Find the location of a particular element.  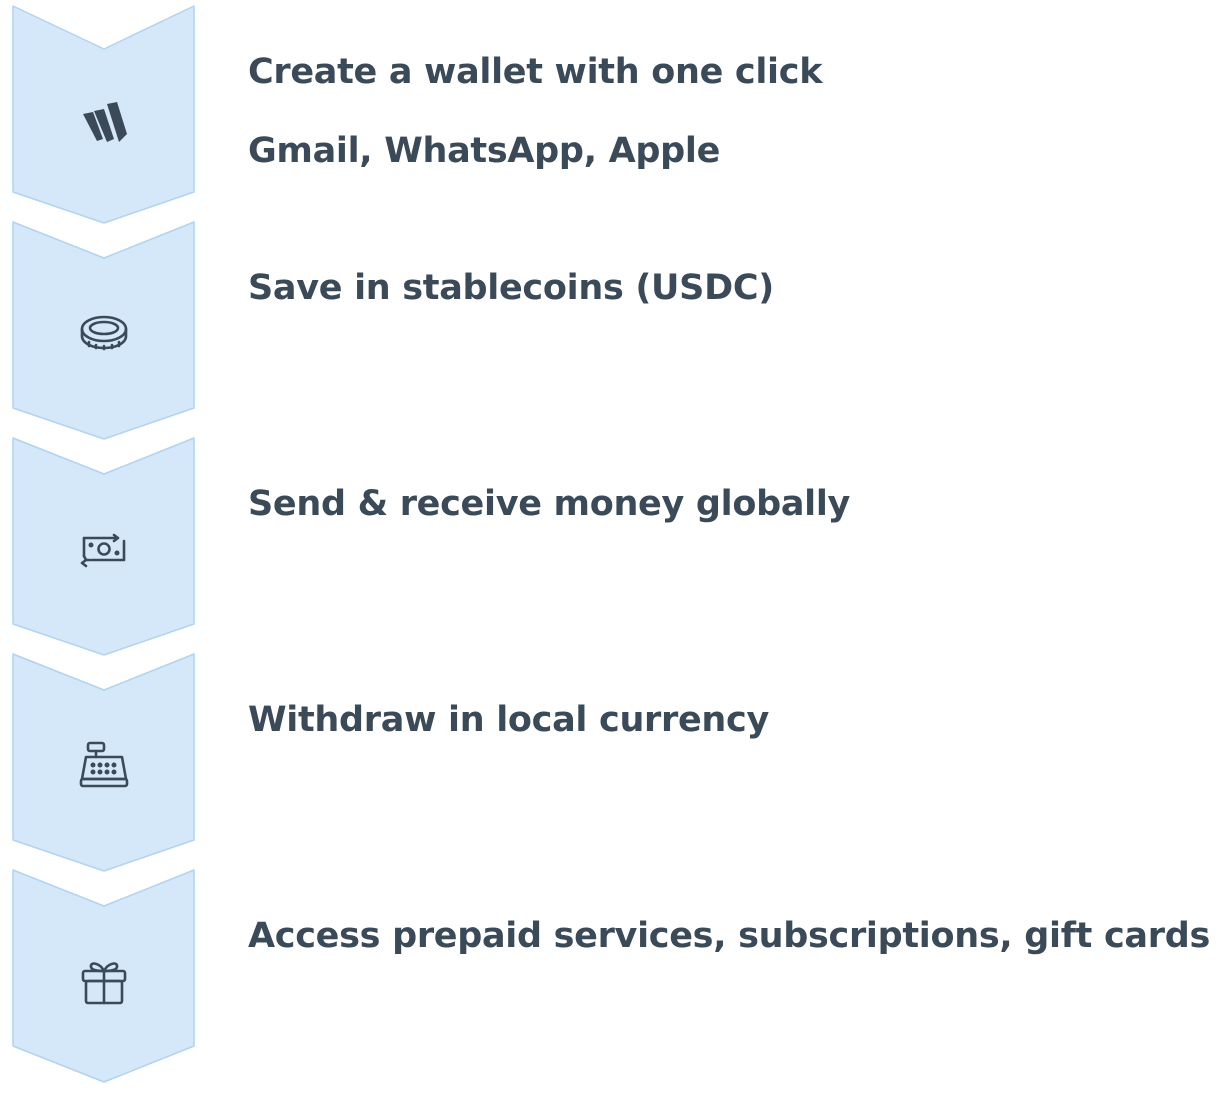

cash-register-icon is located at coordinates (104, 765).